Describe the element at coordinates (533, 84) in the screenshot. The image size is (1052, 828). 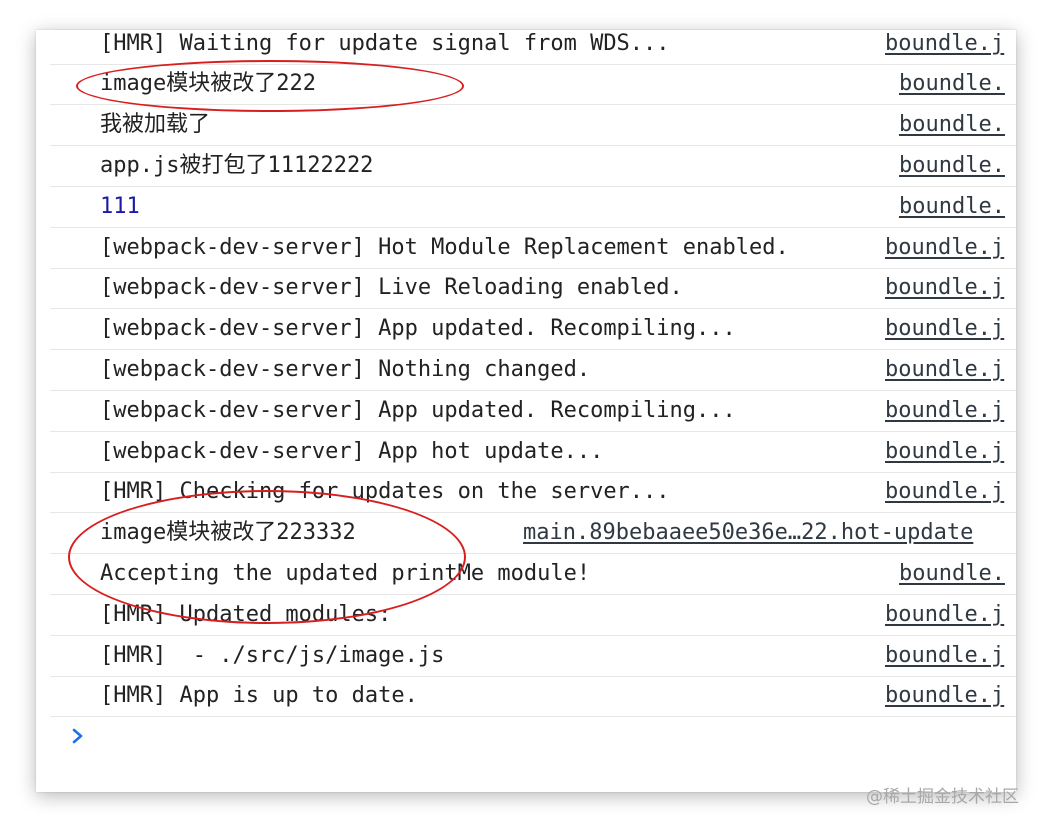
I see `console-row: image模块被改了222 boundle.` at that location.